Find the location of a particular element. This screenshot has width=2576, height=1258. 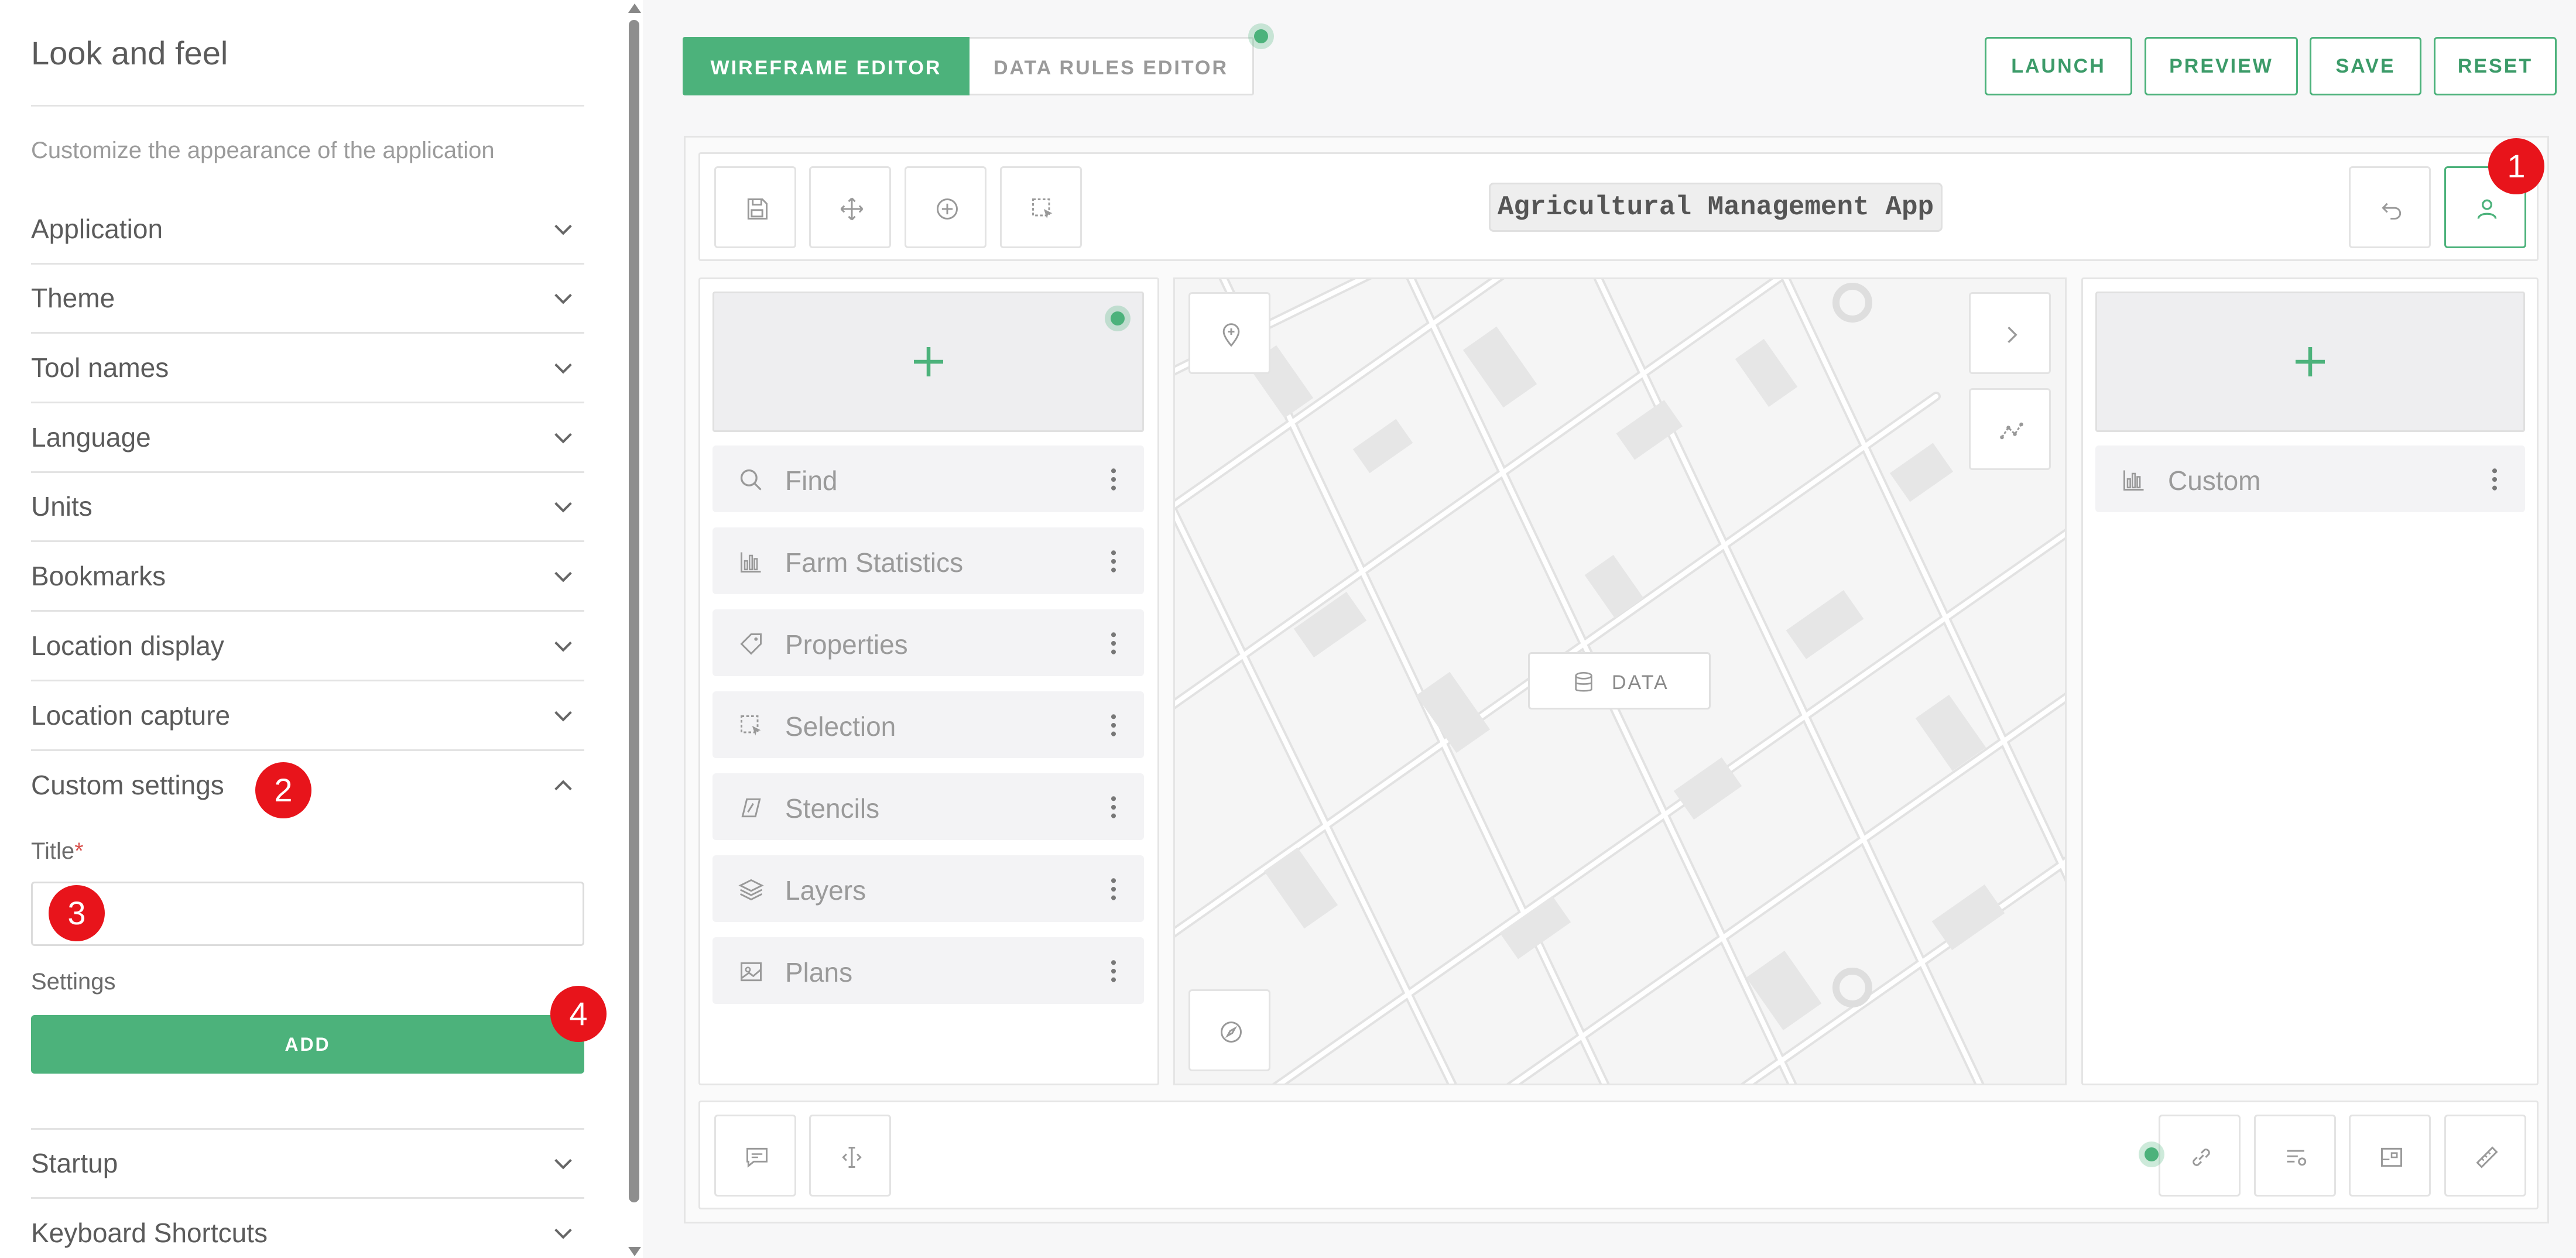

section-label: Keyboard Shortcuts is located at coordinates (149, 1233).